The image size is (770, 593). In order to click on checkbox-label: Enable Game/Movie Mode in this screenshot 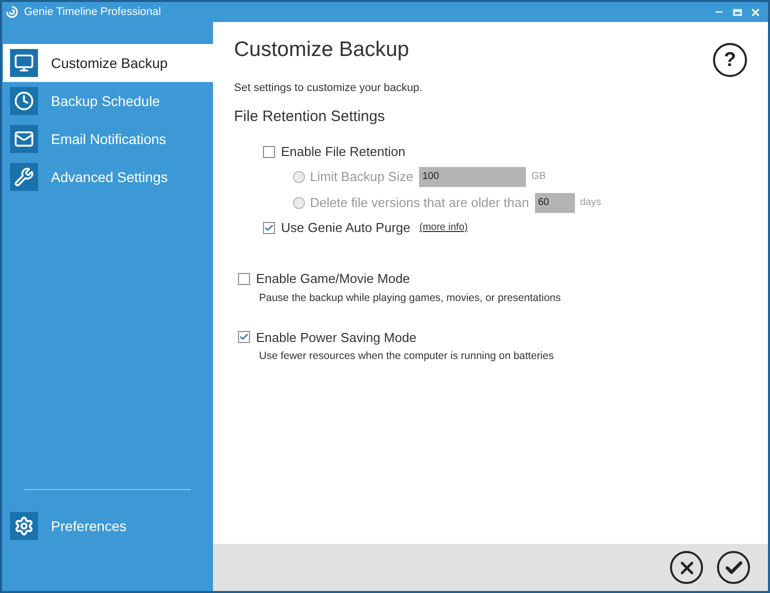, I will do `click(333, 279)`.